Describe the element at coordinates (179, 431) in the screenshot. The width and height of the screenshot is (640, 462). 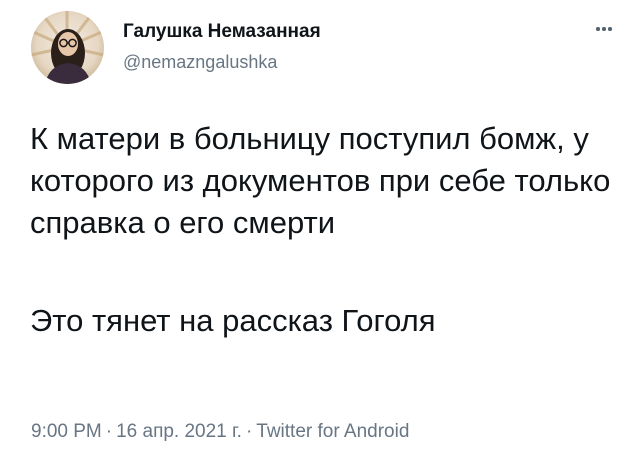
I see `tweet-date: 16 апр. 2021 г.` at that location.